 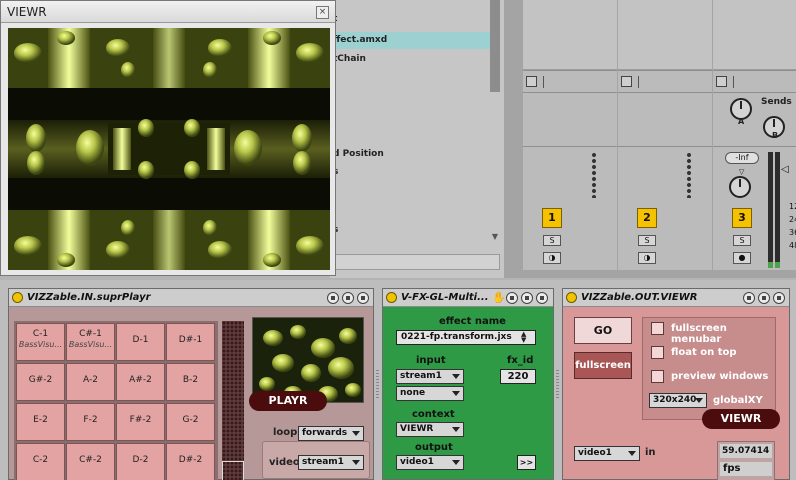 What do you see at coordinates (742, 218) in the screenshot?
I see `track-activator-3: 3` at bounding box center [742, 218].